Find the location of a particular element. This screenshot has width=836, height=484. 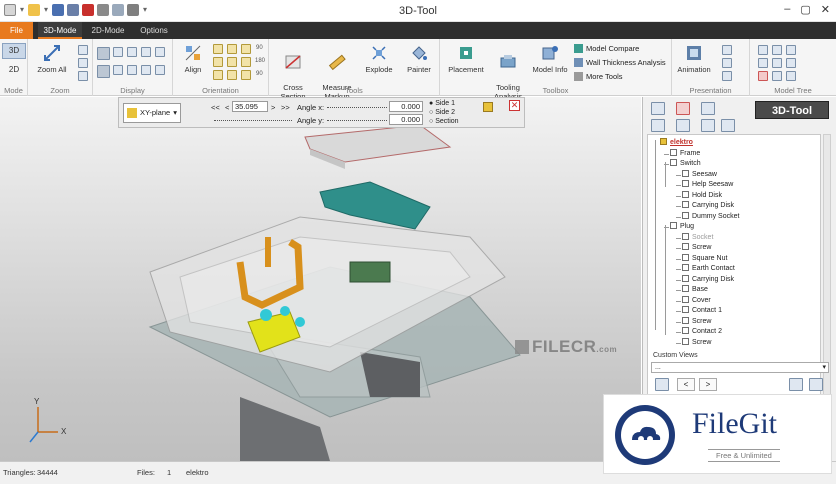

minimize-button: – is located at coordinates (787, 9).